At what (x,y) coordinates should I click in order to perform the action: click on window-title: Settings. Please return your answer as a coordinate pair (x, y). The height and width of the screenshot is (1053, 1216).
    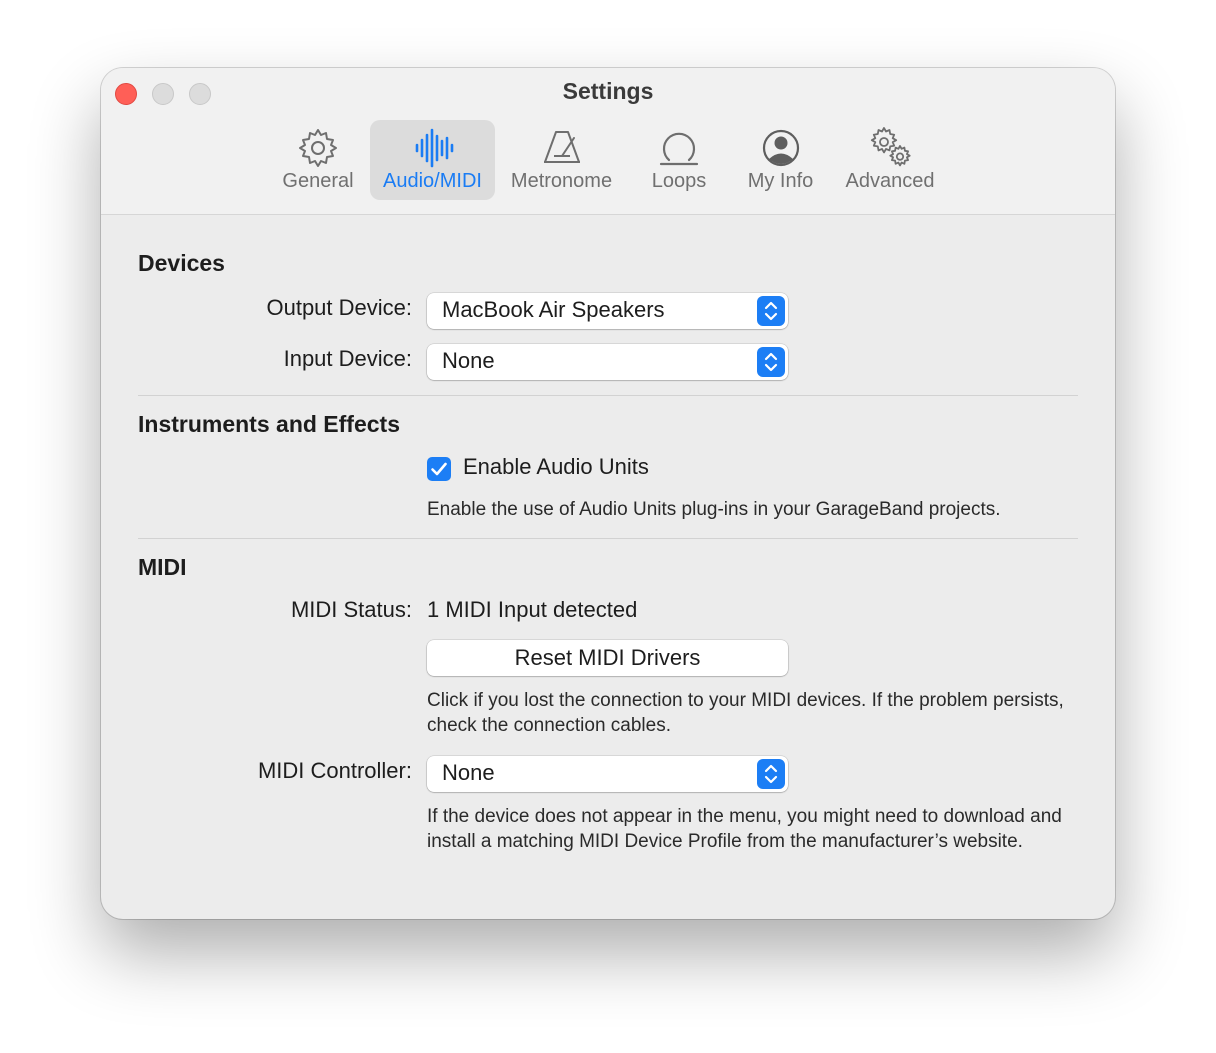
    Looking at the image, I should click on (608, 91).